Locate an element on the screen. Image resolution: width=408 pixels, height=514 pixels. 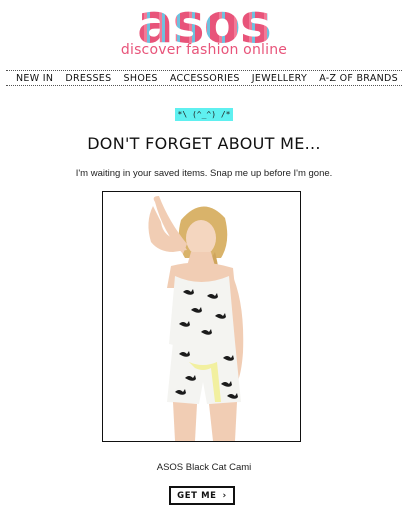
get-me-button: GET ME › is located at coordinates (202, 495).